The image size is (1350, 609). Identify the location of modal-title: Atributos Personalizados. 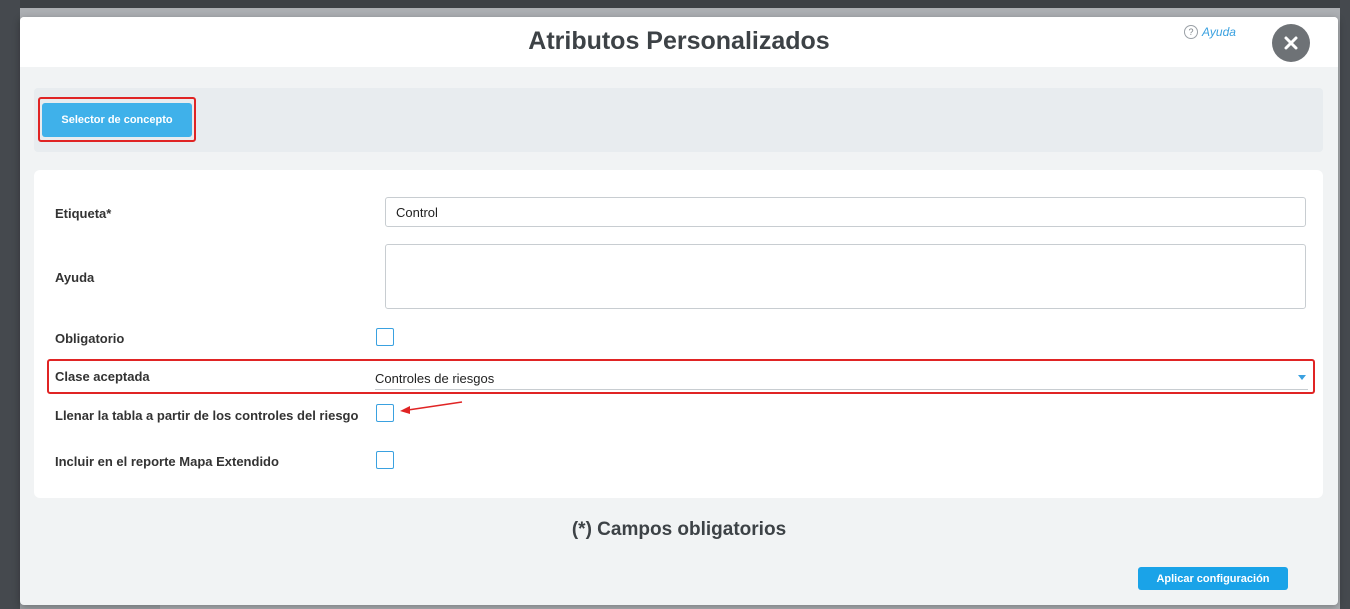
(679, 41).